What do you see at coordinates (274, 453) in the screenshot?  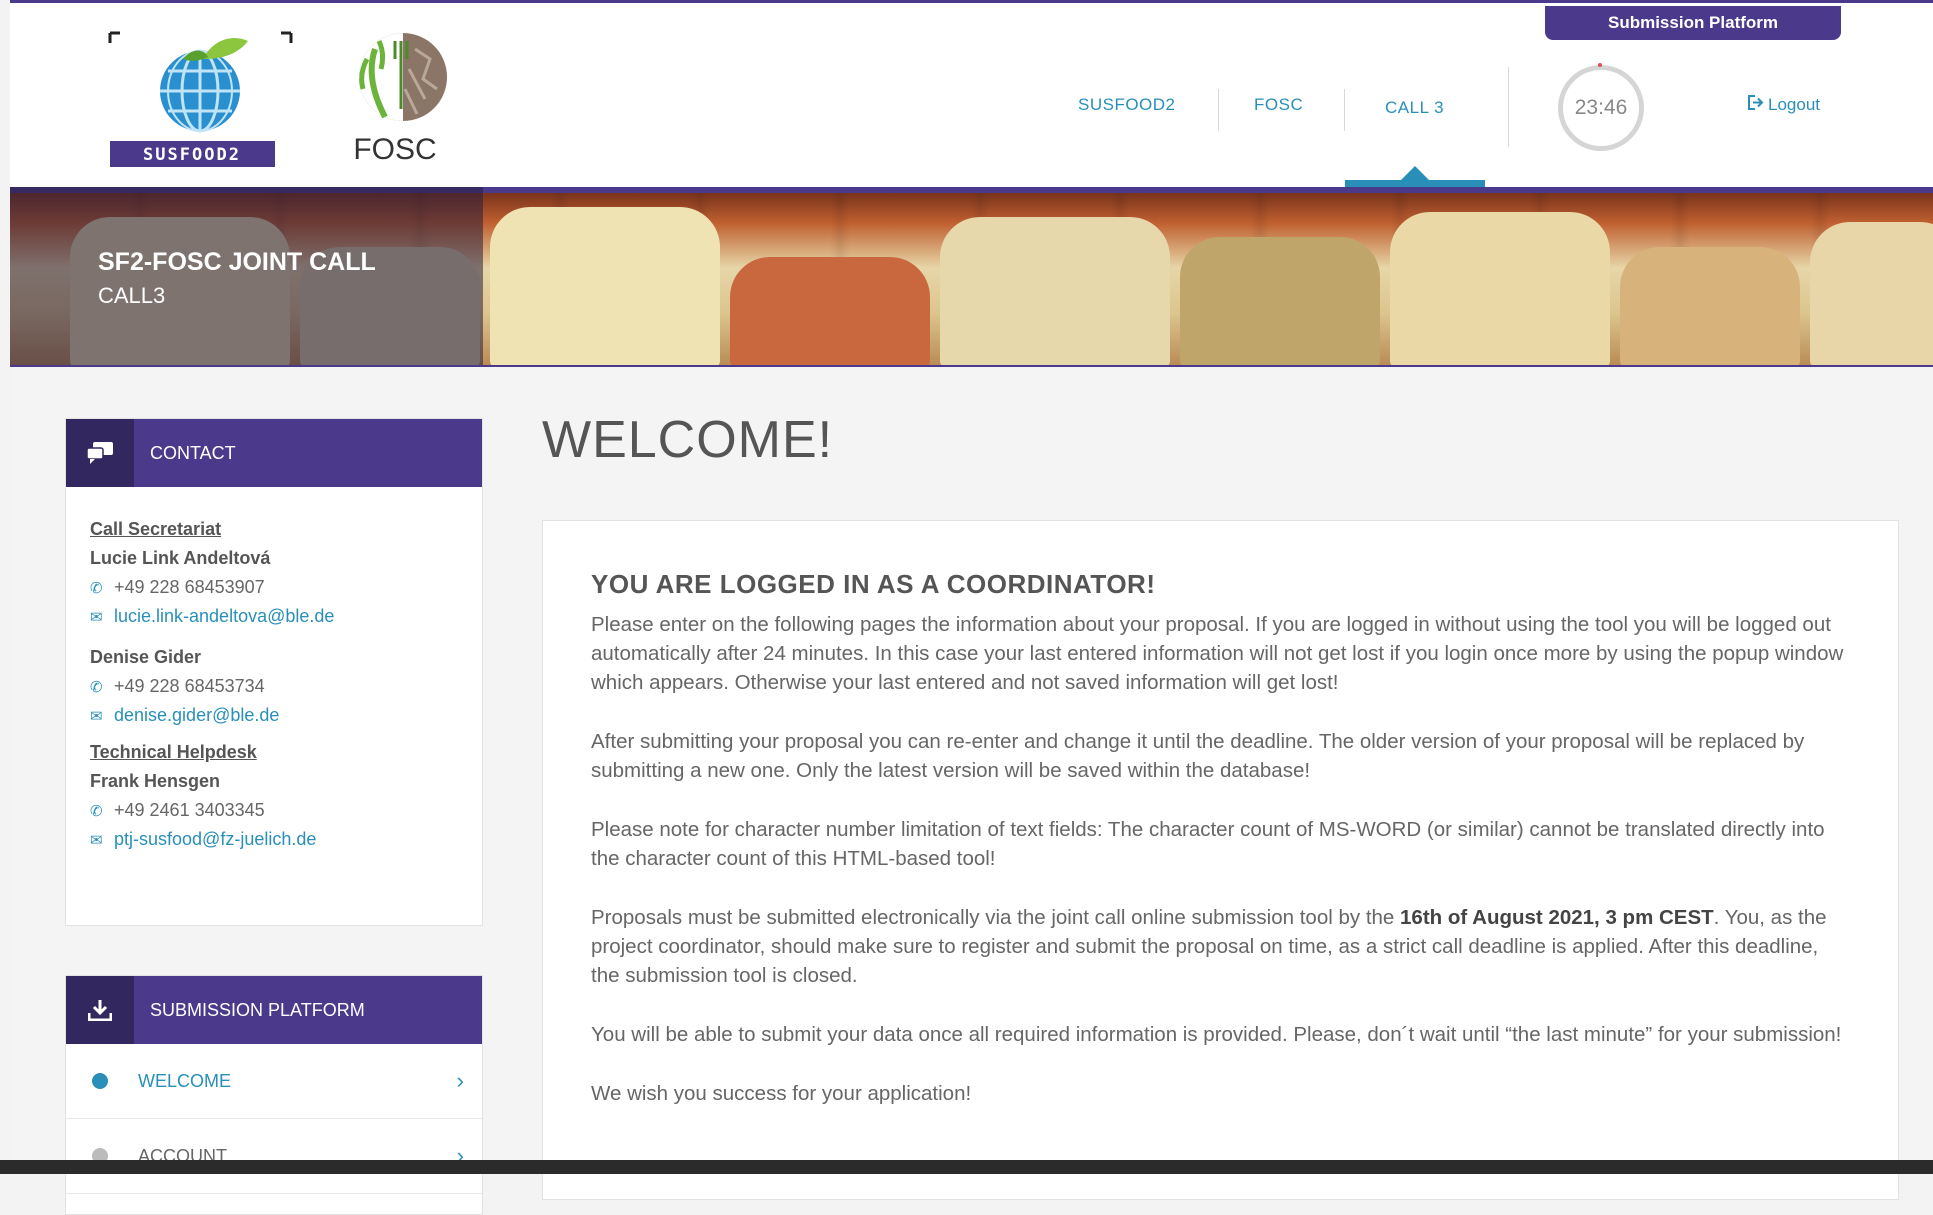 I see `contact-header: CONTACT` at bounding box center [274, 453].